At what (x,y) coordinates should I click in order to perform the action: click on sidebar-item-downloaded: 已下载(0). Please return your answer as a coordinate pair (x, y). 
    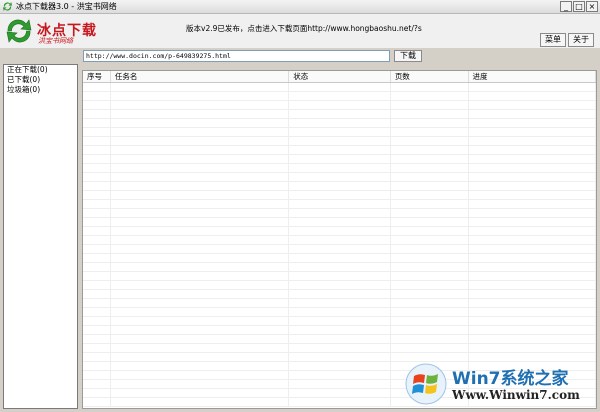
    Looking at the image, I should click on (40, 80).